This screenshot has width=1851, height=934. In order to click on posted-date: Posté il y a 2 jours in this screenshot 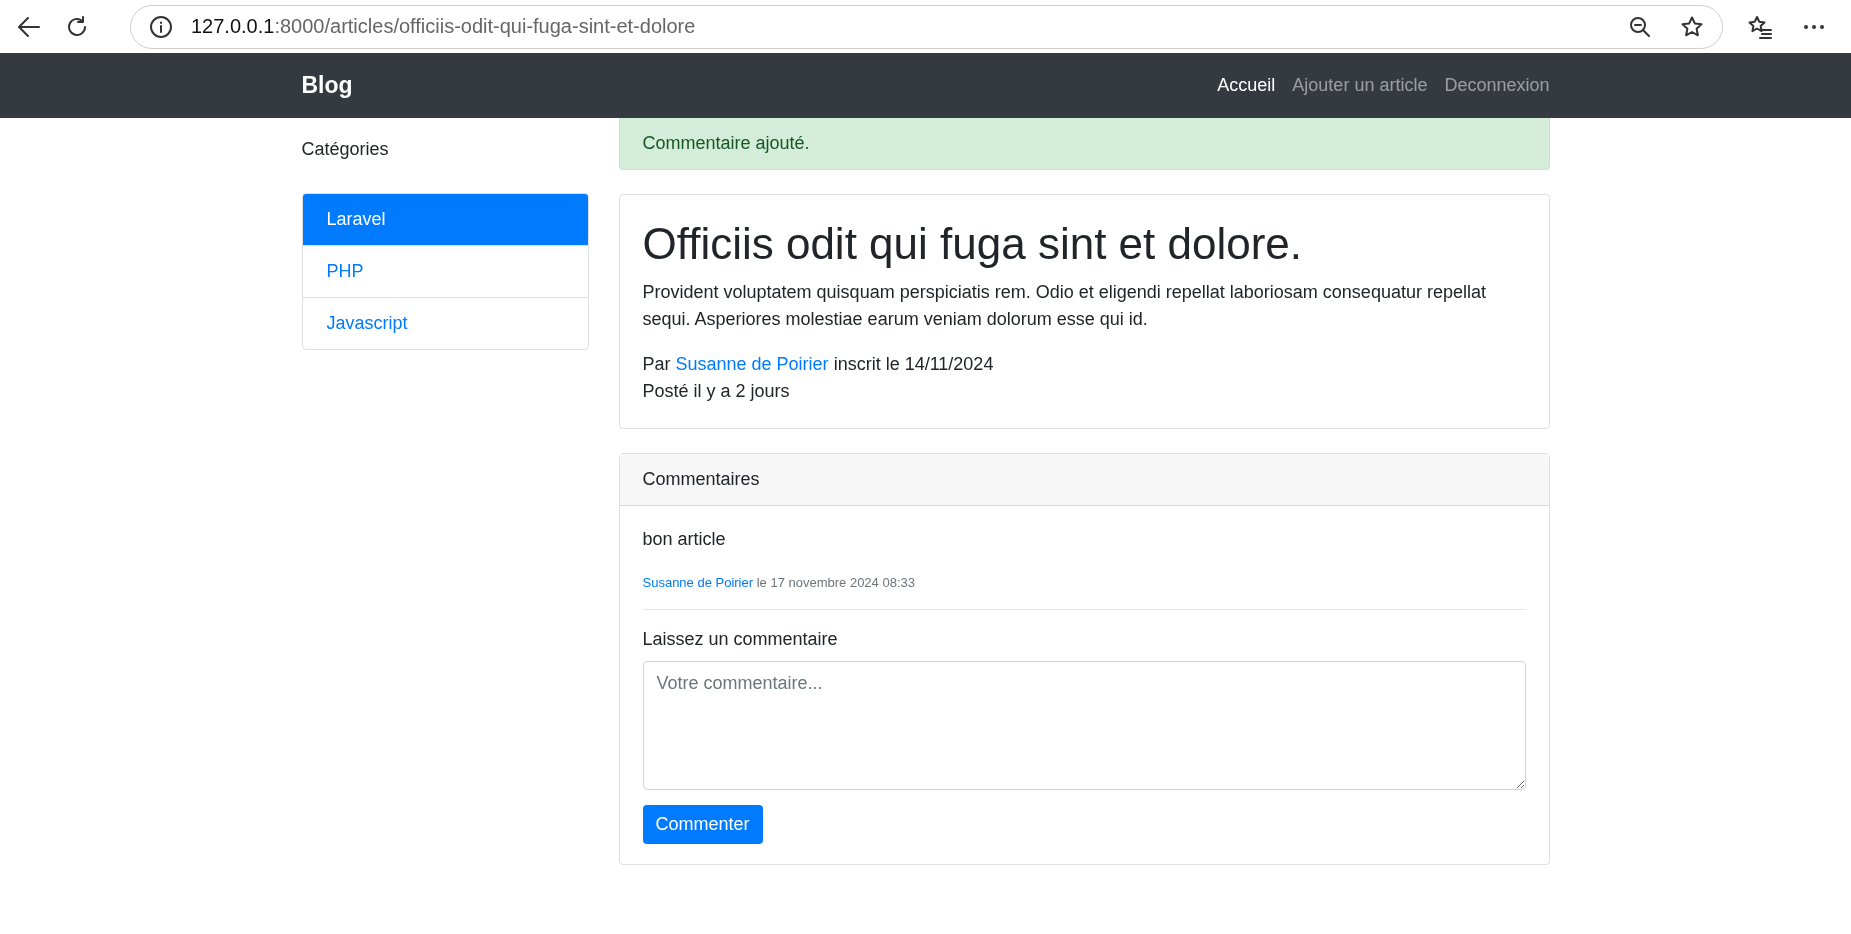, I will do `click(716, 391)`.